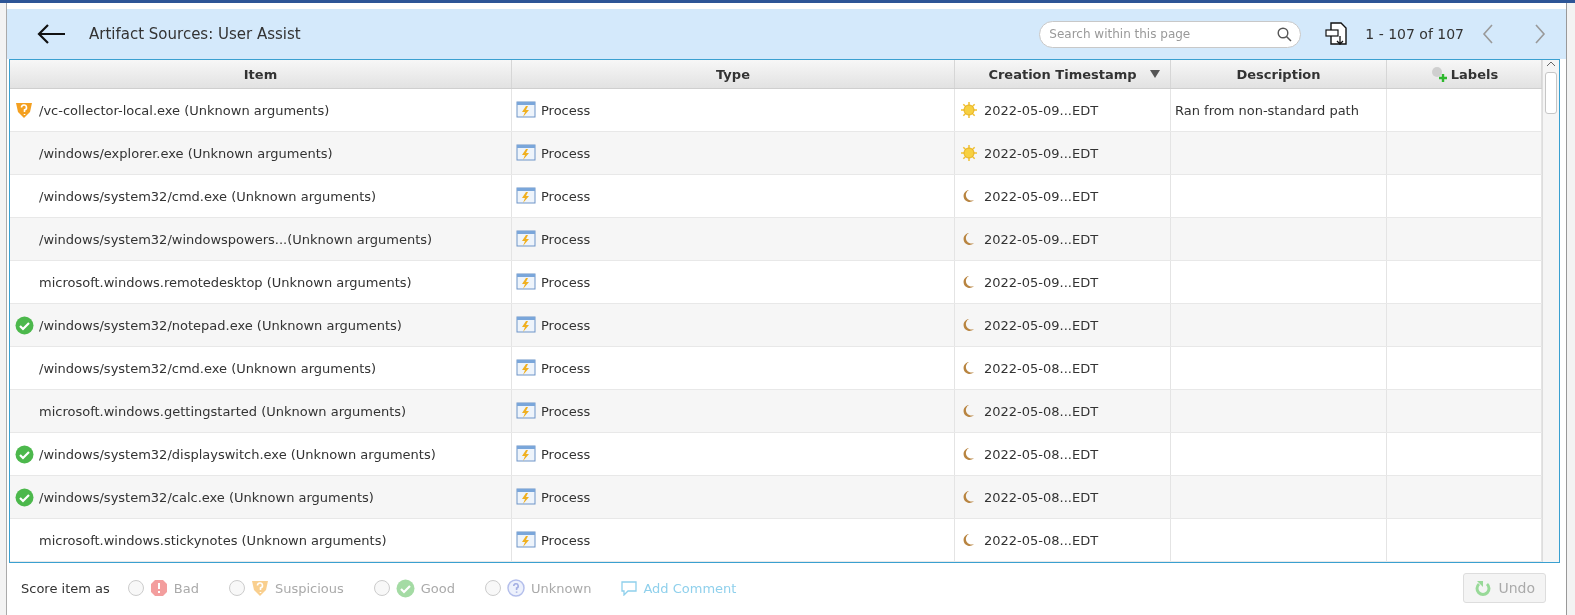 This screenshot has width=1575, height=615. Describe the element at coordinates (261, 110) in the screenshot. I see `table-cell: /vc-collector-local.exe (Unknown arguments)` at that location.